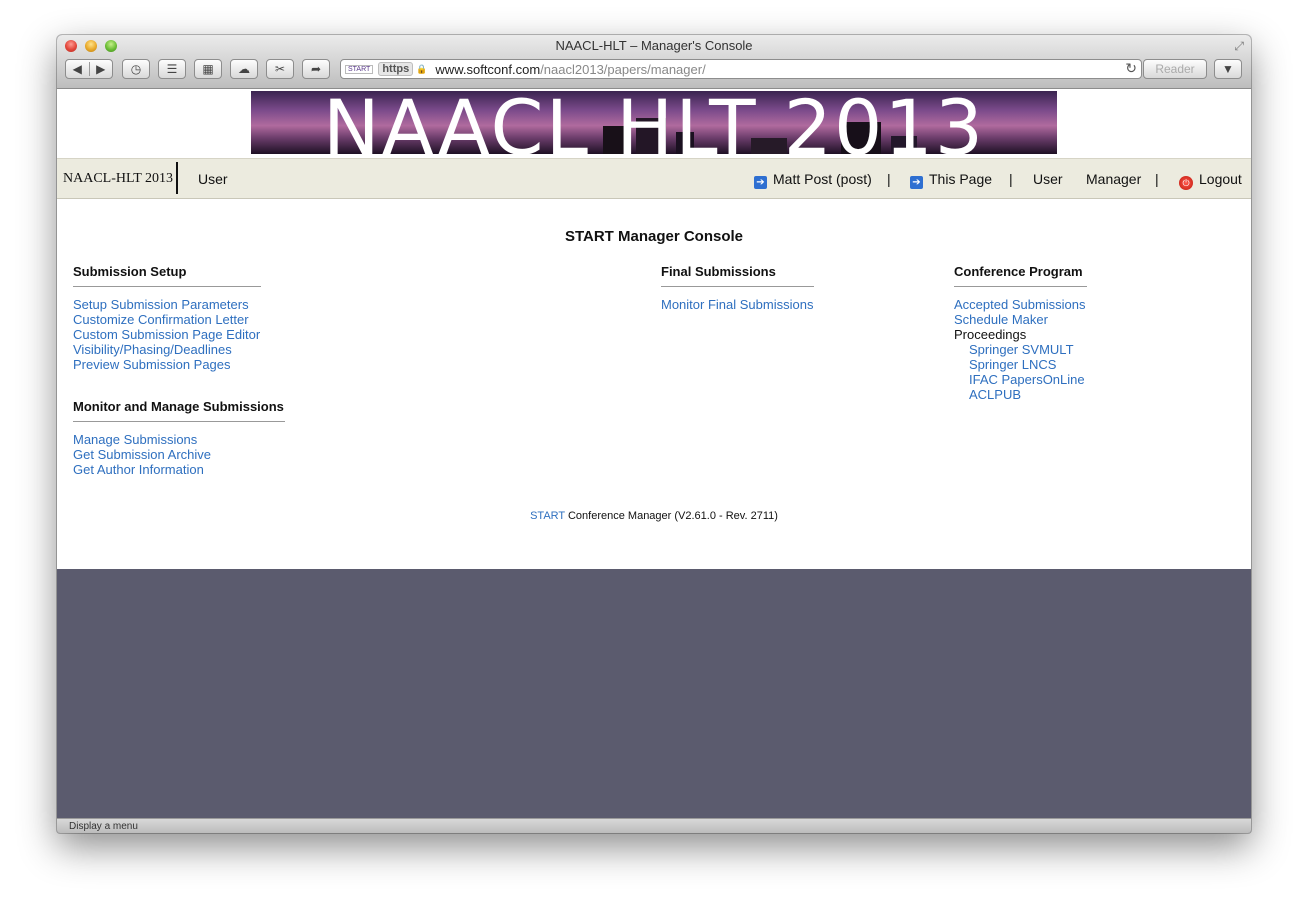 This screenshot has width=1308, height=913. What do you see at coordinates (1020, 319) in the screenshot?
I see `schedule-maker-link: Schedule Maker` at bounding box center [1020, 319].